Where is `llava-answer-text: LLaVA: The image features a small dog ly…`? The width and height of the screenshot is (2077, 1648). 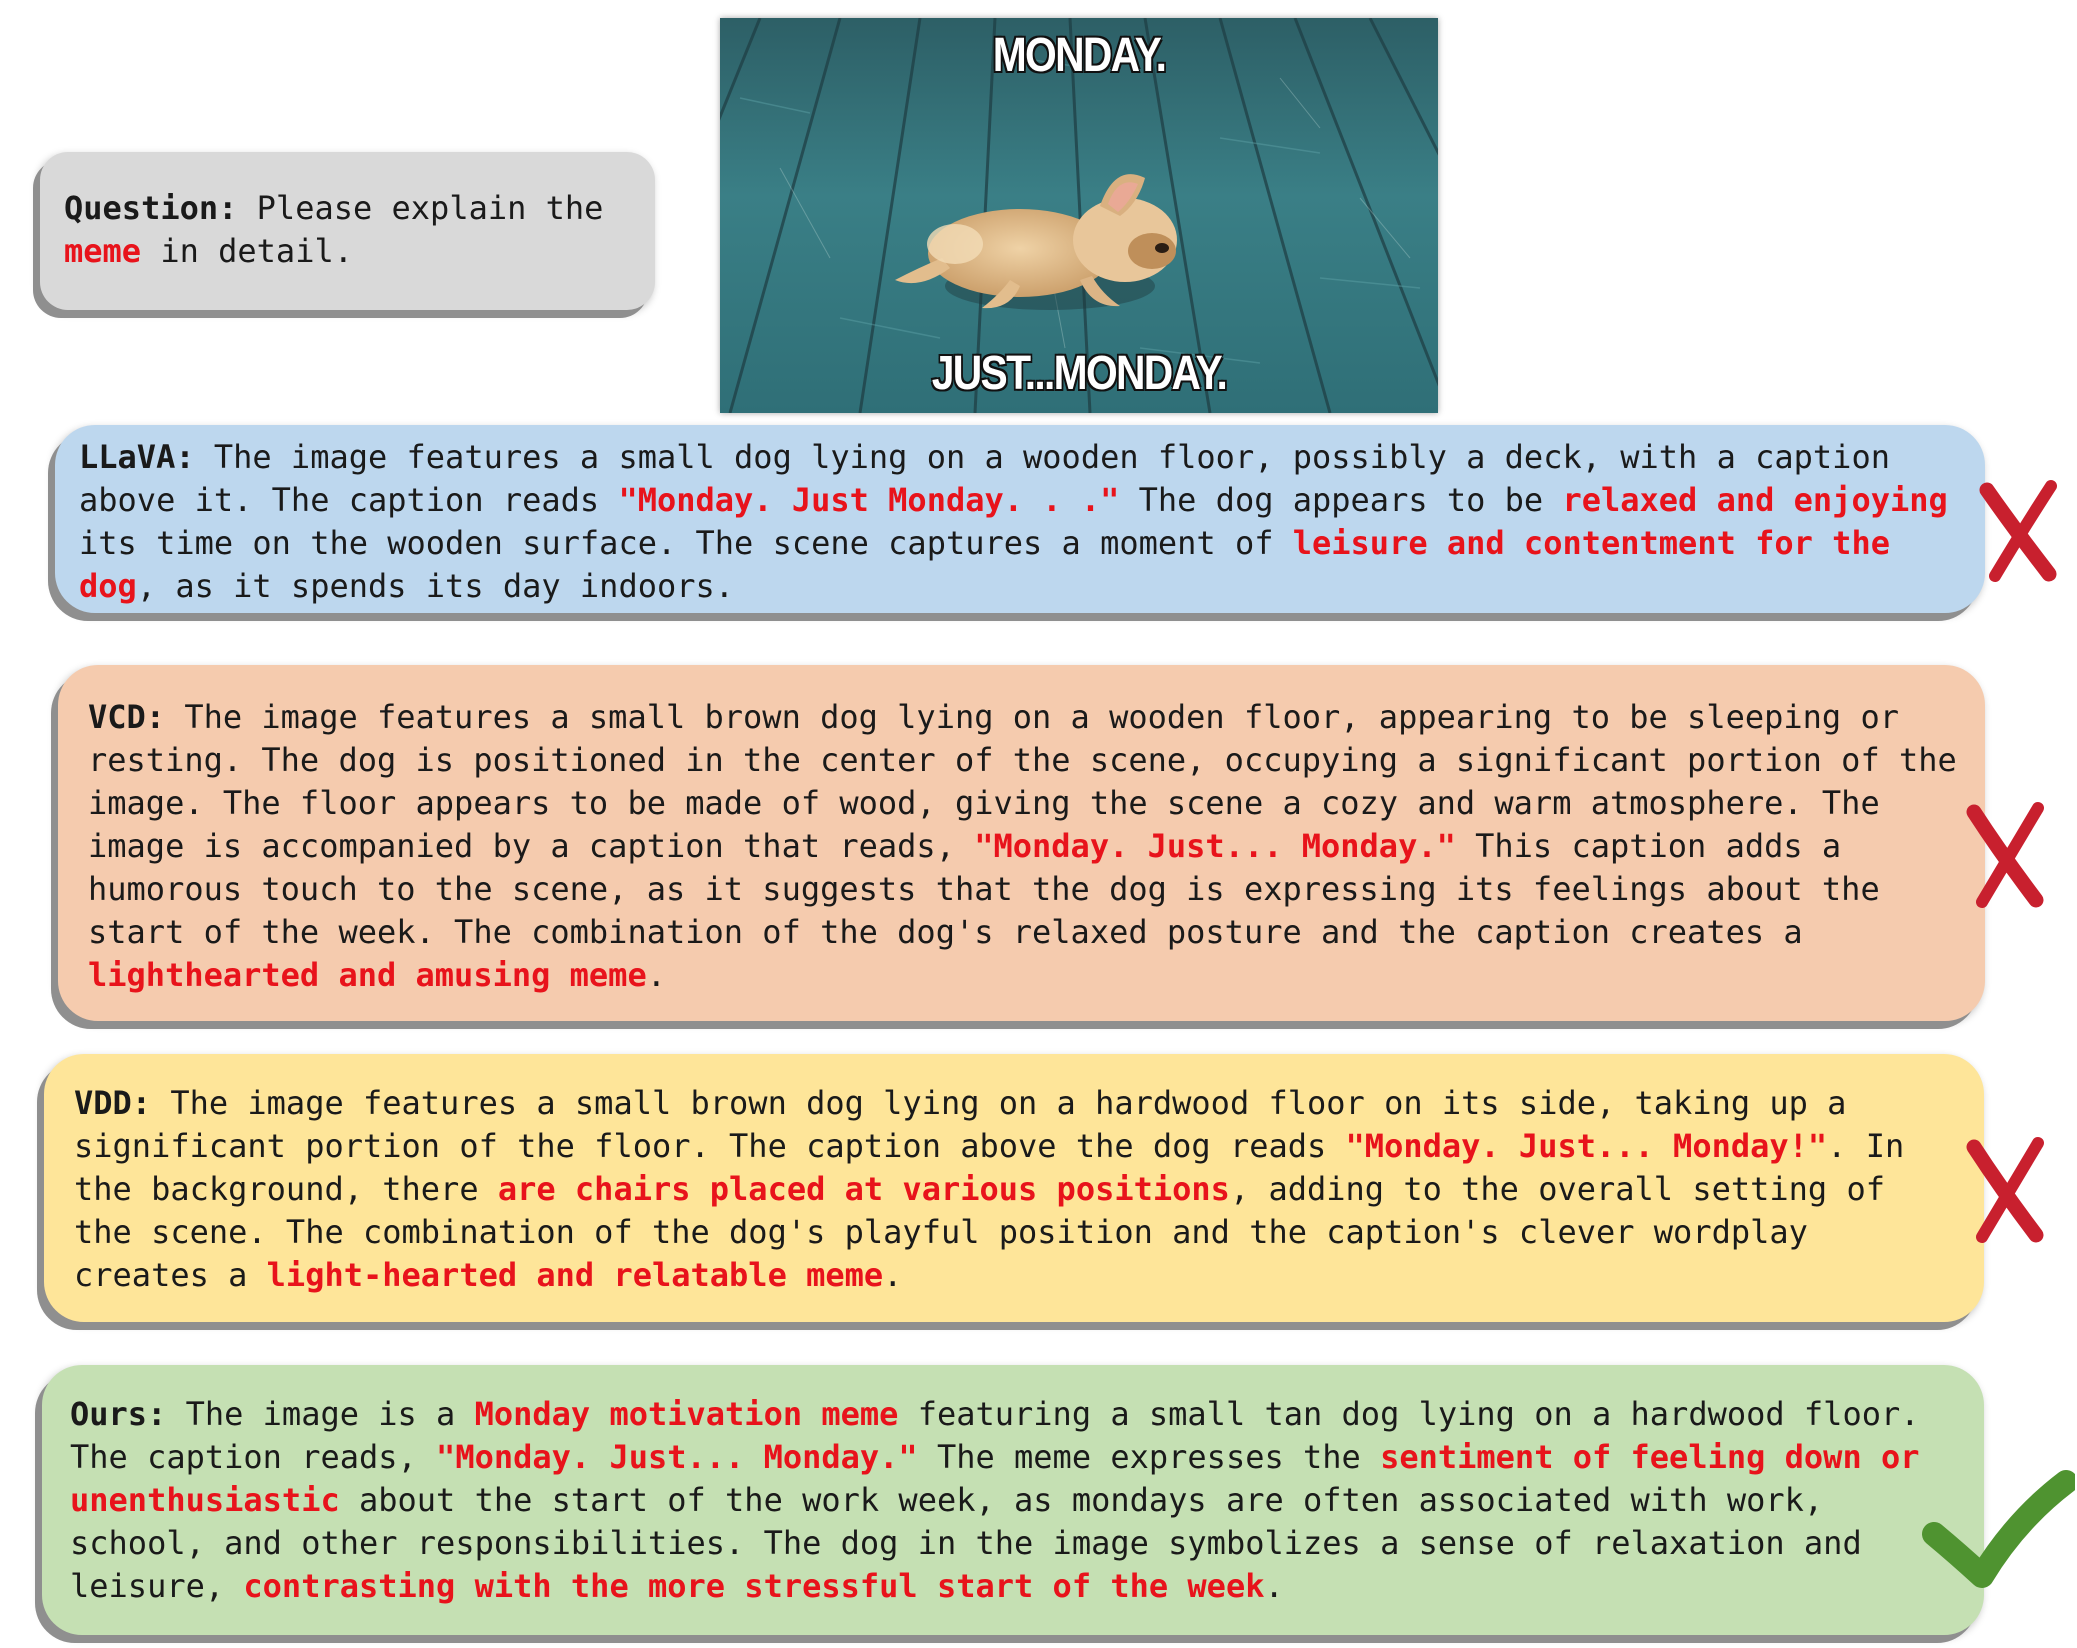 llava-answer-text: LLaVA: The image features a small dog ly… is located at coordinates (1020, 522).